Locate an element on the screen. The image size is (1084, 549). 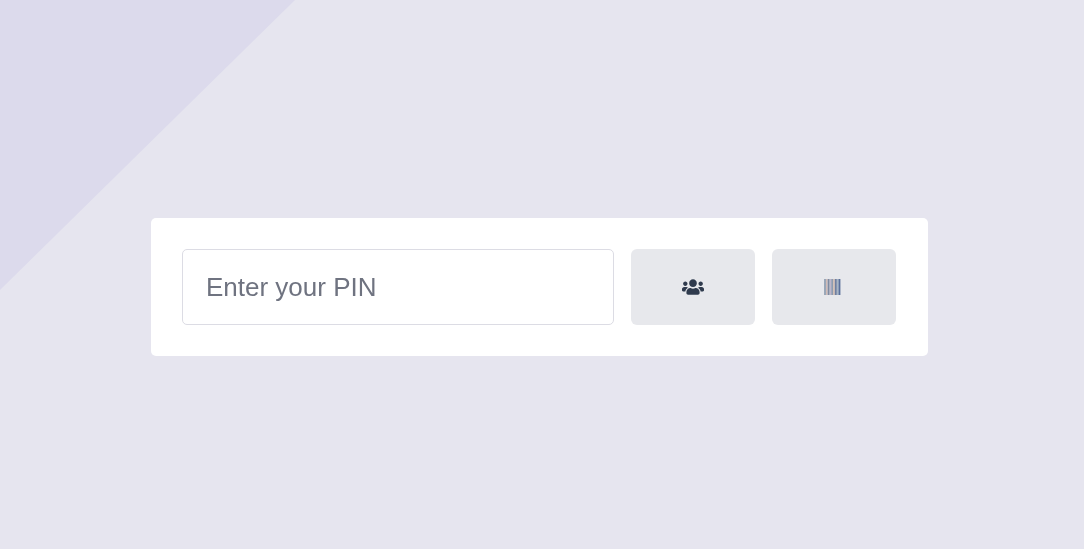
users-icon is located at coordinates (693, 287).